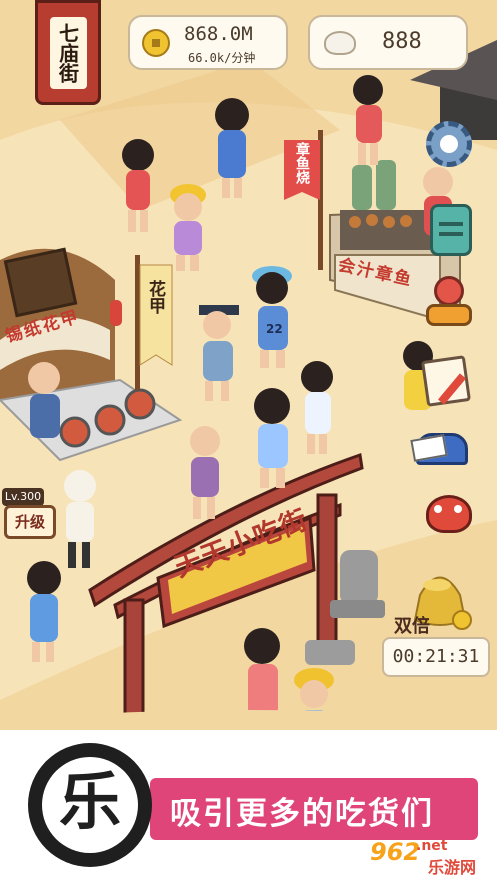  I want to click on watermark: 962 .net 乐游网, so click(432, 858).